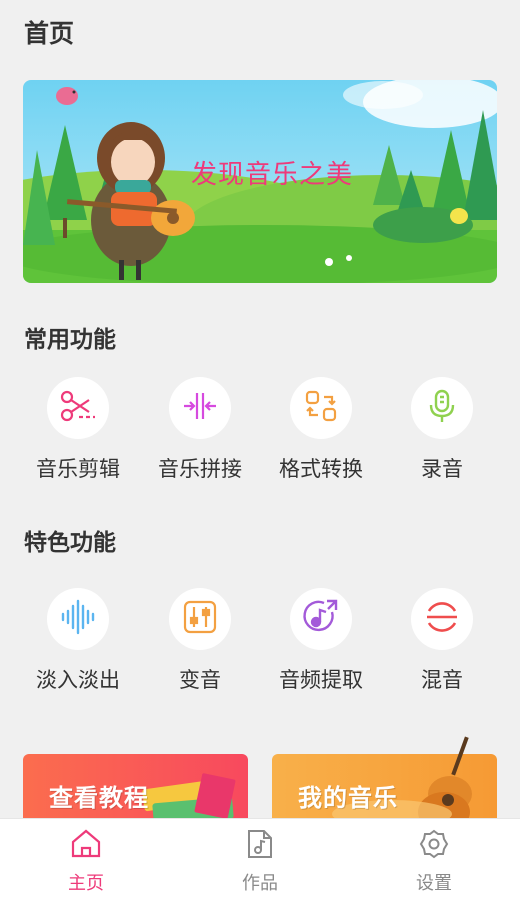 The width and height of the screenshot is (520, 900). Describe the element at coordinates (78, 469) in the screenshot. I see `tool-label: 音乐剪辑` at that location.